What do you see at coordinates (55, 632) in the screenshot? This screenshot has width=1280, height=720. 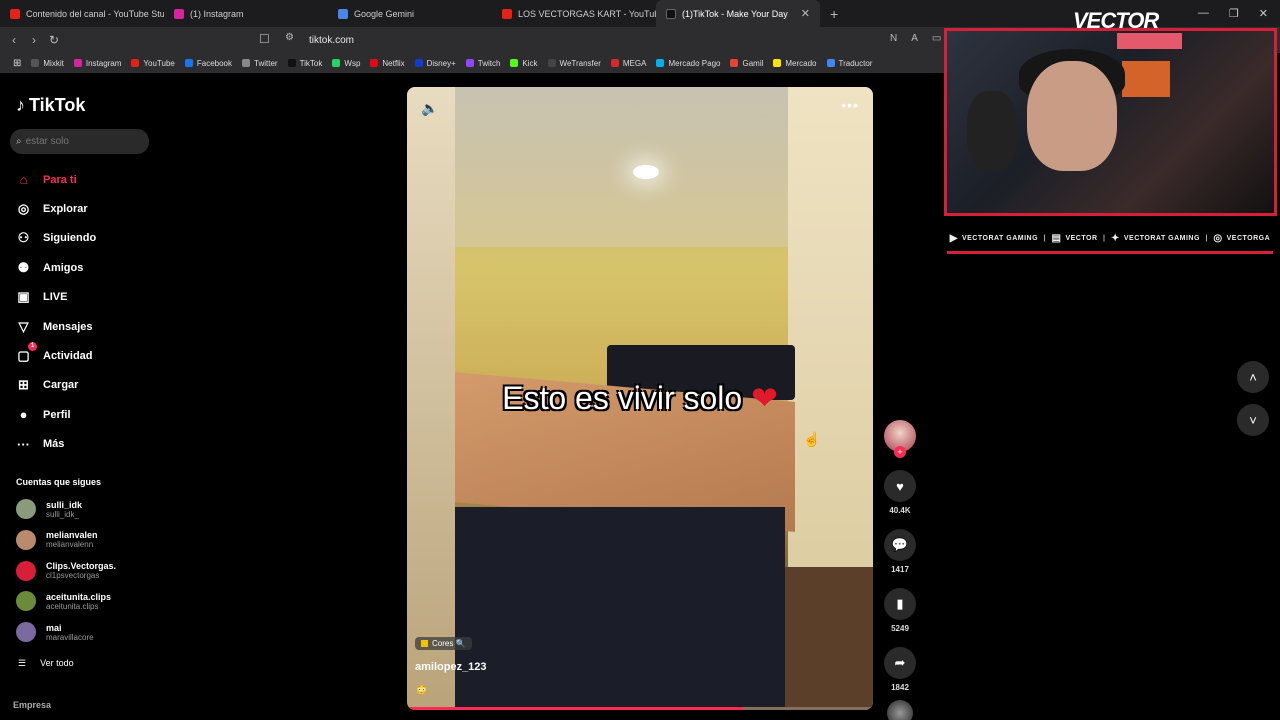 I see `following-account: mai maravillacore` at bounding box center [55, 632].